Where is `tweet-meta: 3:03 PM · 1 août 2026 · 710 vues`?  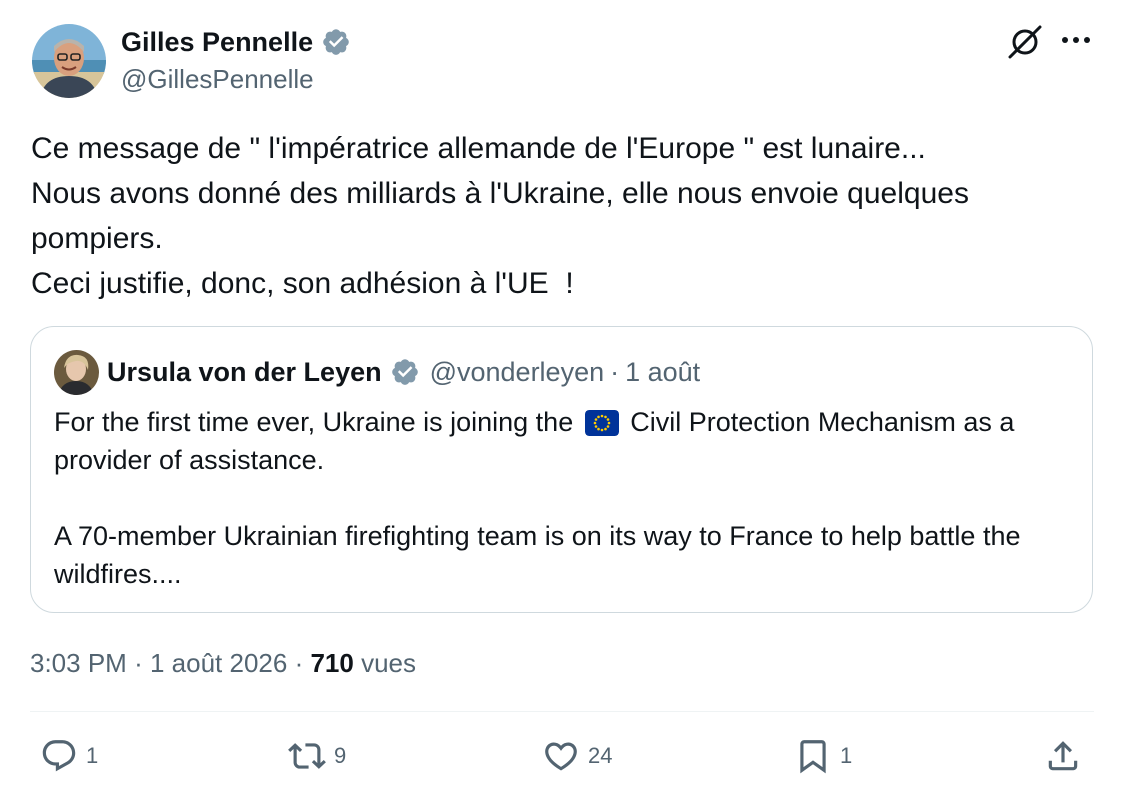 tweet-meta: 3:03 PM · 1 août 2026 · 710 vues is located at coordinates (223, 663).